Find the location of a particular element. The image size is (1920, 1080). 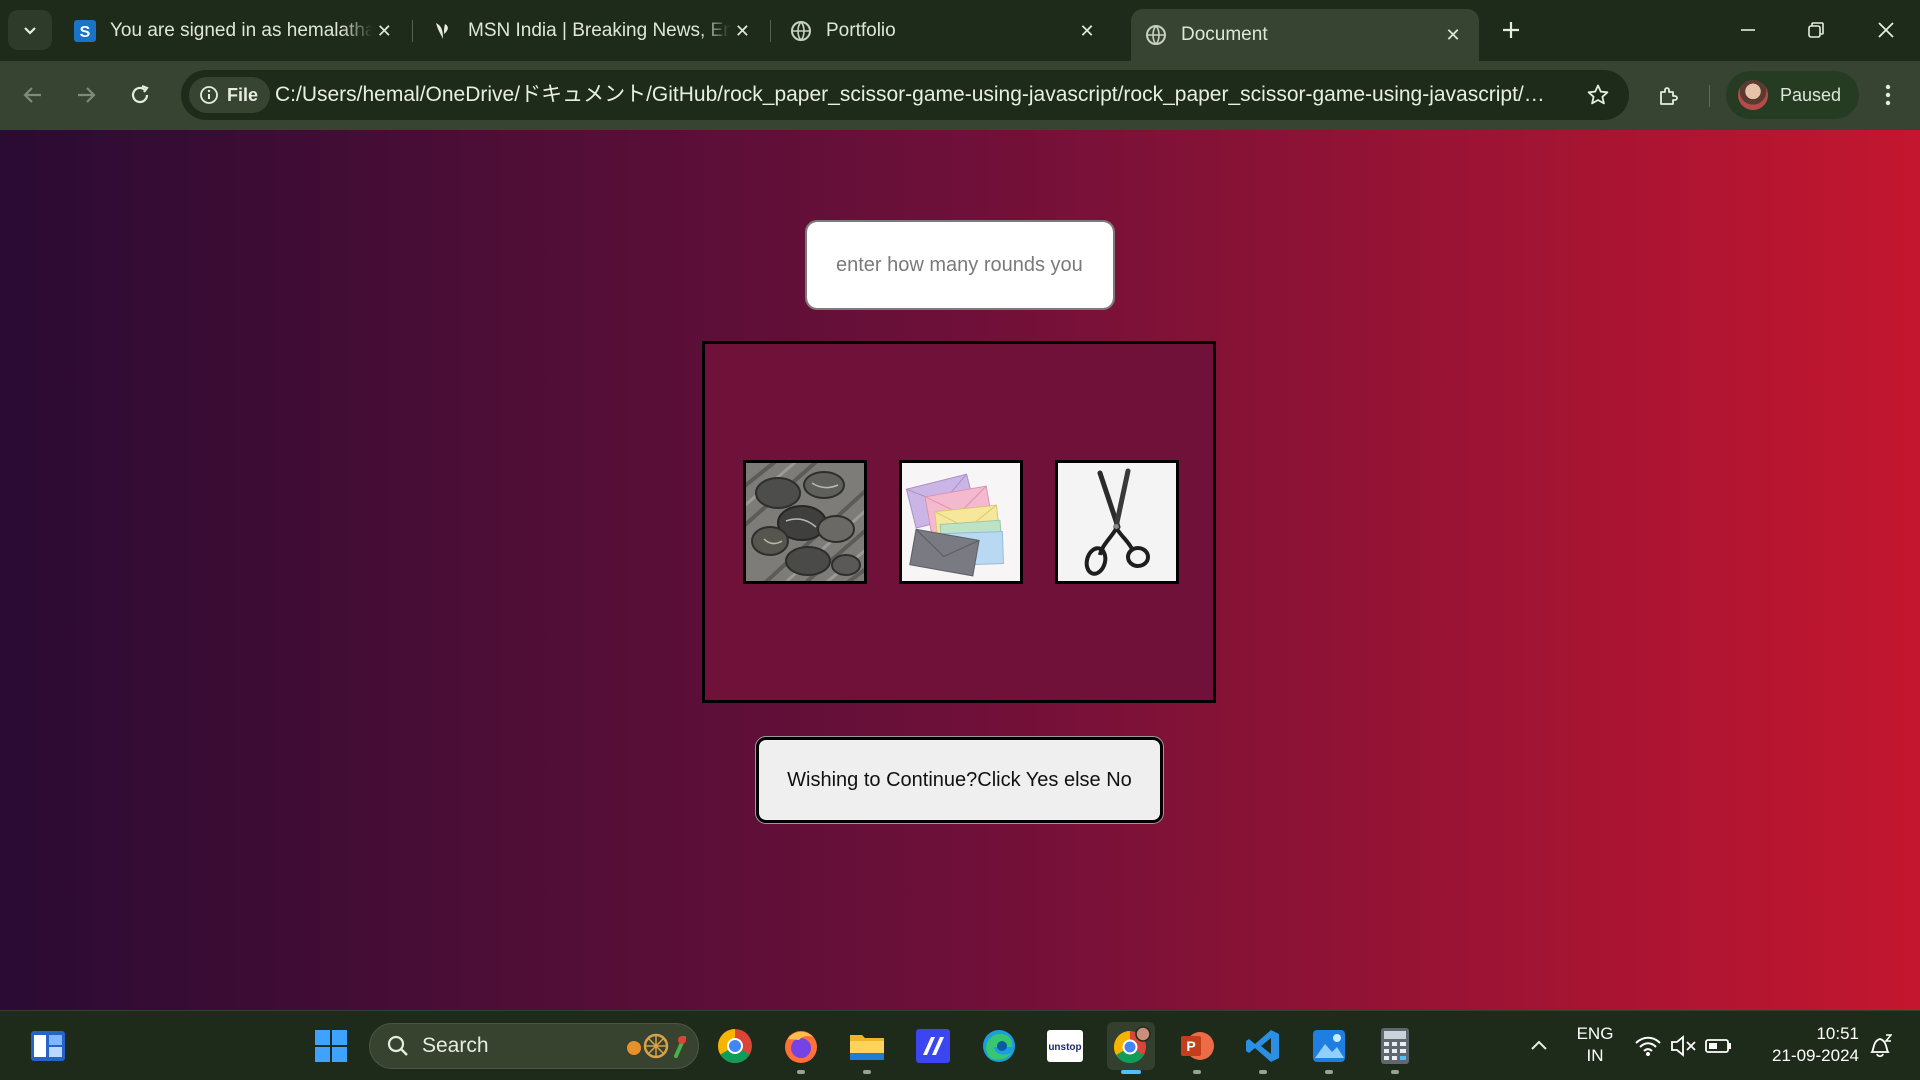

taskbar-firefox is located at coordinates (801, 1048).